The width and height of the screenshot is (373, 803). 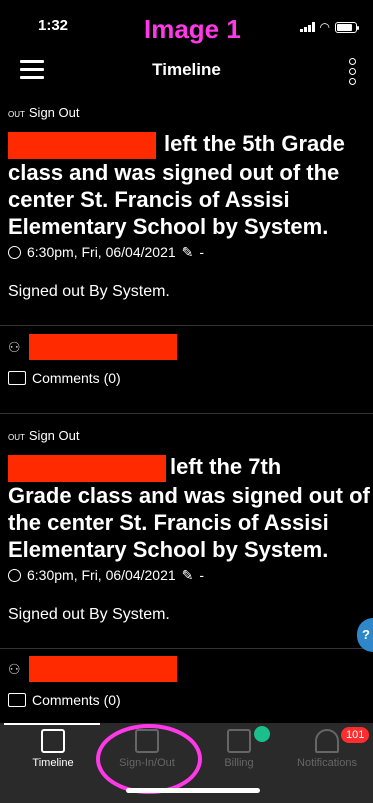 What do you see at coordinates (192, 29) in the screenshot?
I see `overlay-image-label: Image 1` at bounding box center [192, 29].